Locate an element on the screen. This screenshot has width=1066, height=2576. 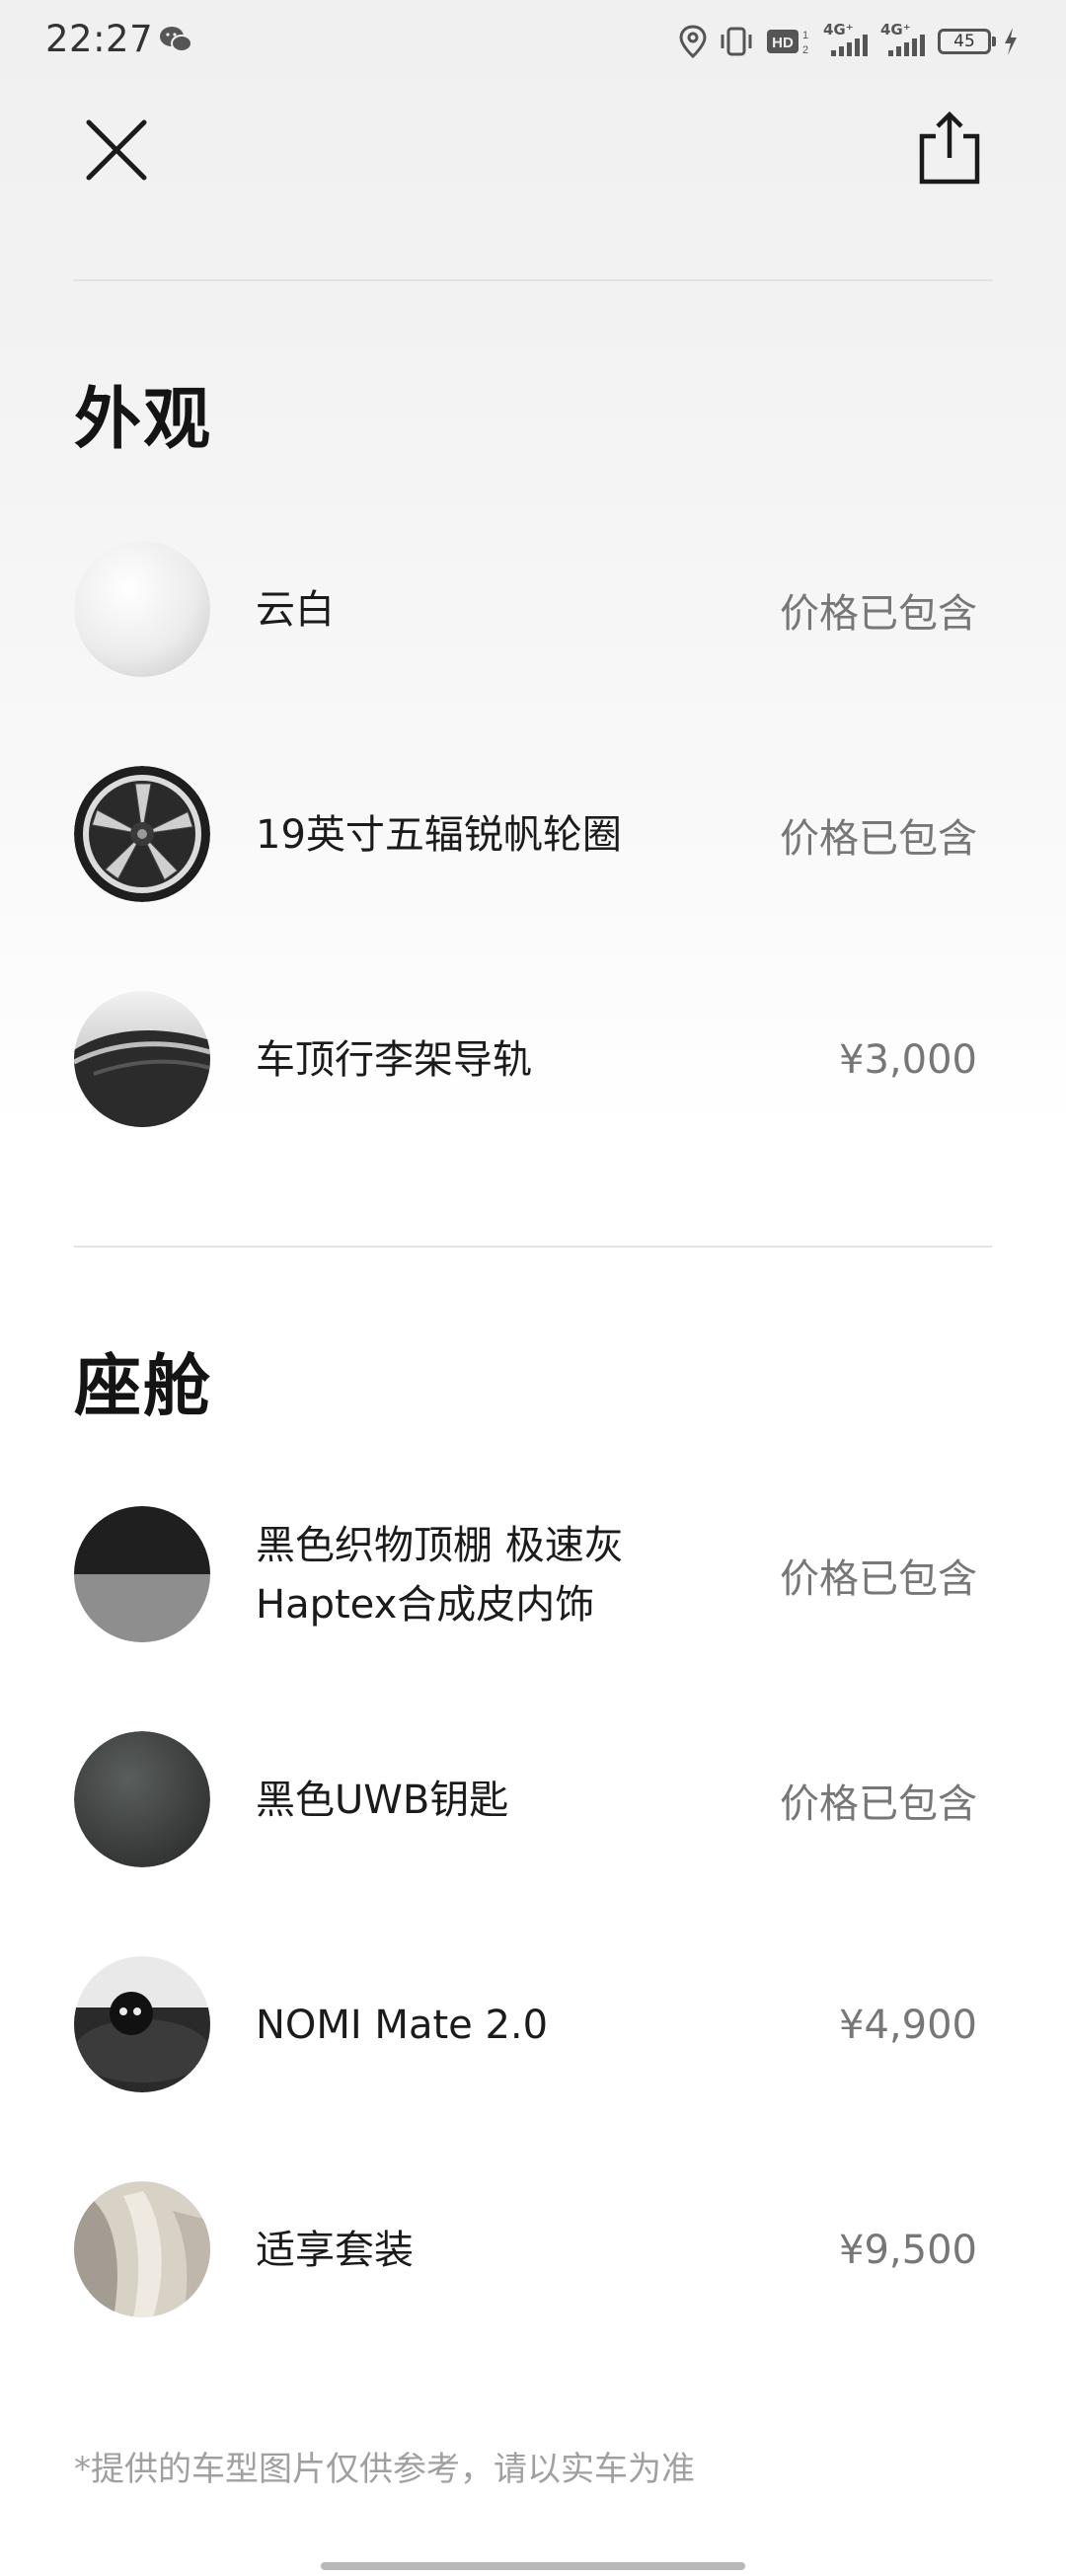
wheel-thumbnail is located at coordinates (142, 834).